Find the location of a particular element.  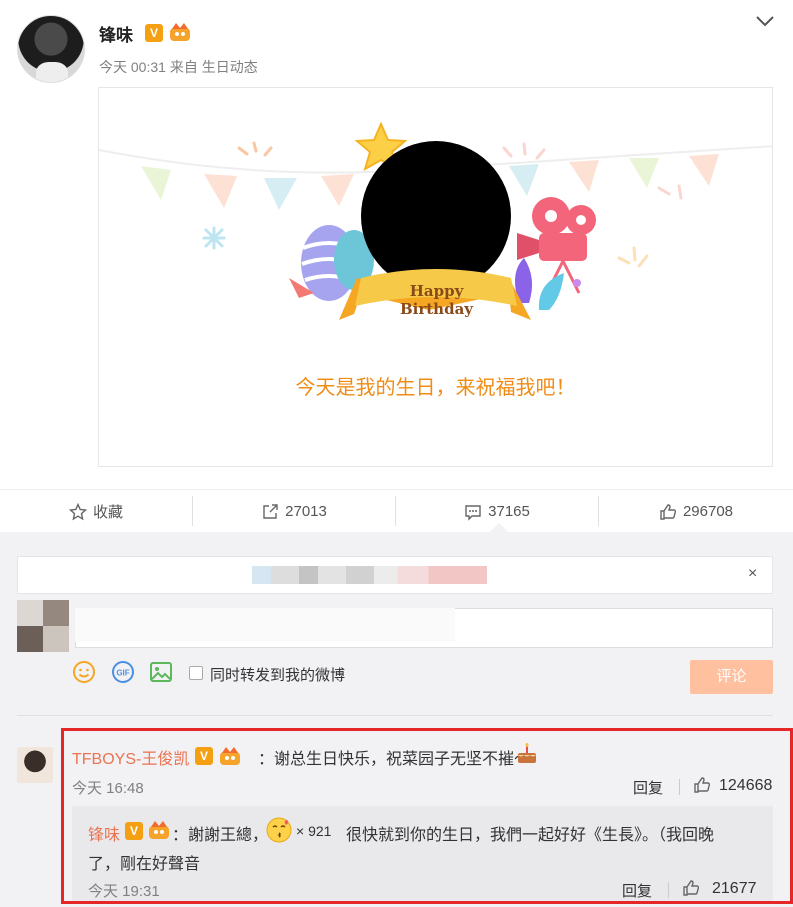

repost-button: 27013 is located at coordinates (294, 511).